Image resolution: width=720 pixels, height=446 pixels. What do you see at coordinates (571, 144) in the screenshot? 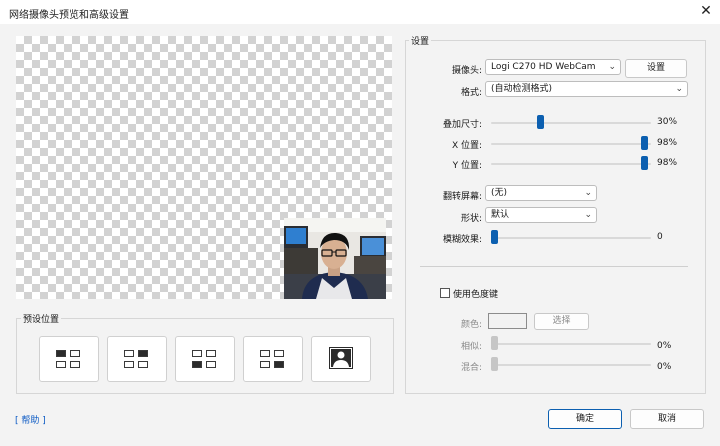
I see `x-position-track` at bounding box center [571, 144].